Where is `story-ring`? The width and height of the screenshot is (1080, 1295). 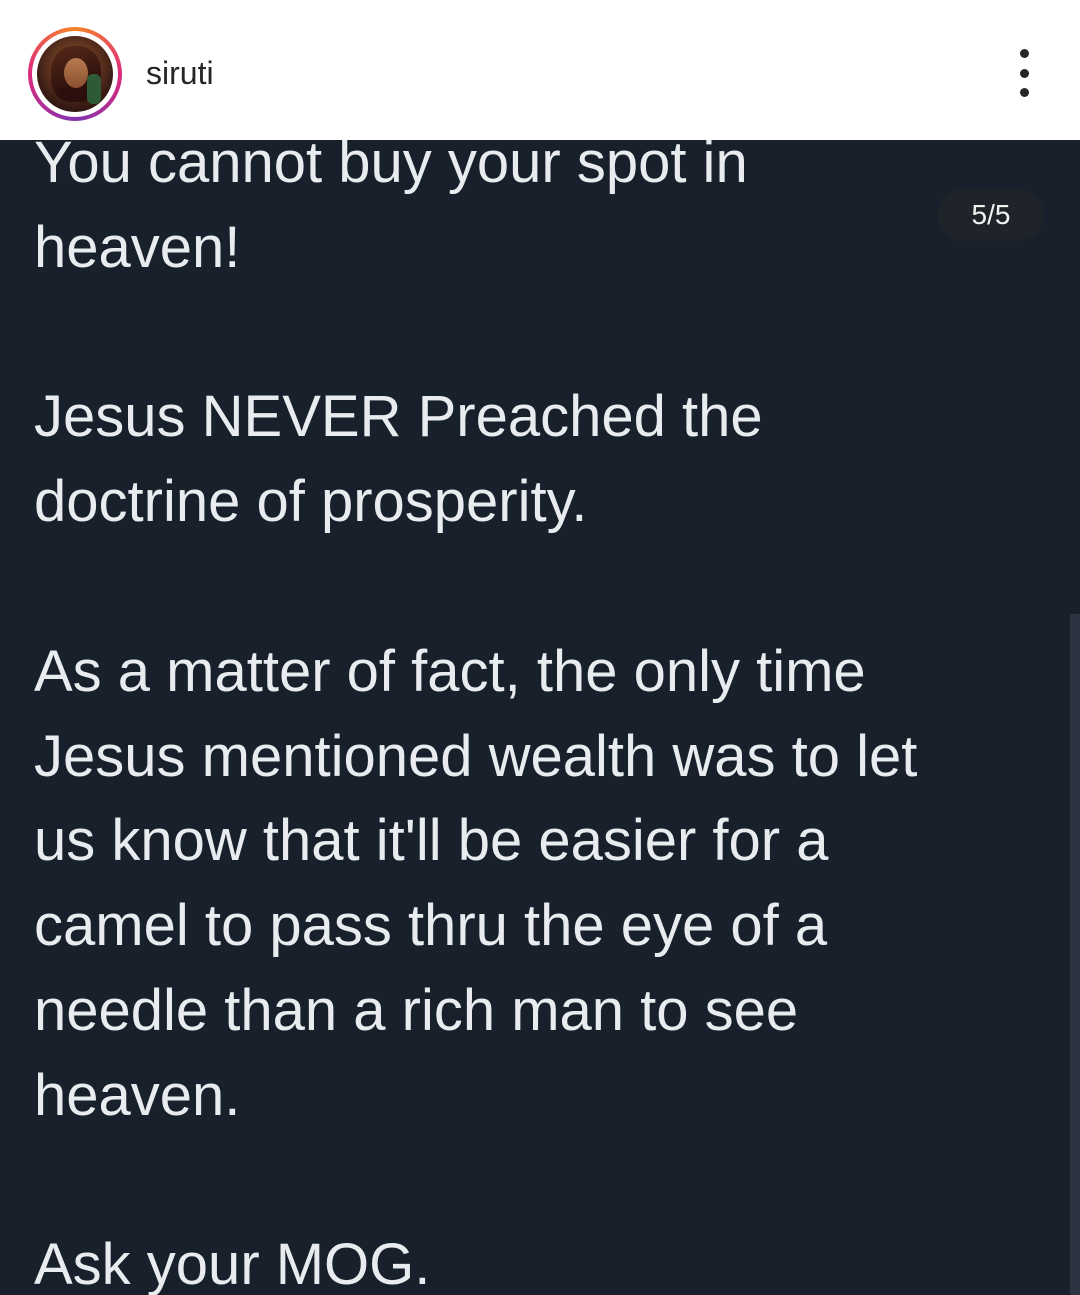 story-ring is located at coordinates (75, 74).